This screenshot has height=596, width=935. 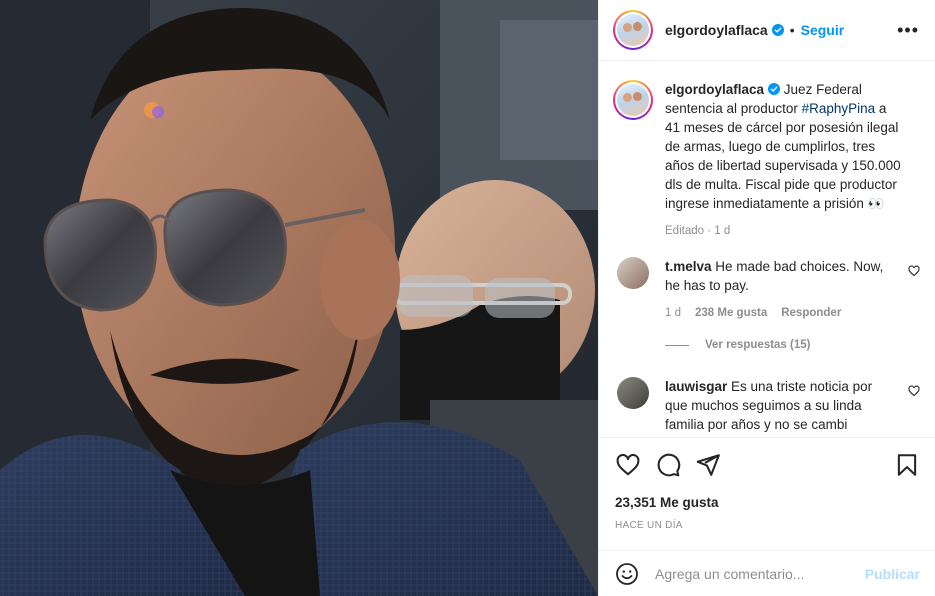 What do you see at coordinates (892, 574) in the screenshot?
I see `publish-button: Publicar` at bounding box center [892, 574].